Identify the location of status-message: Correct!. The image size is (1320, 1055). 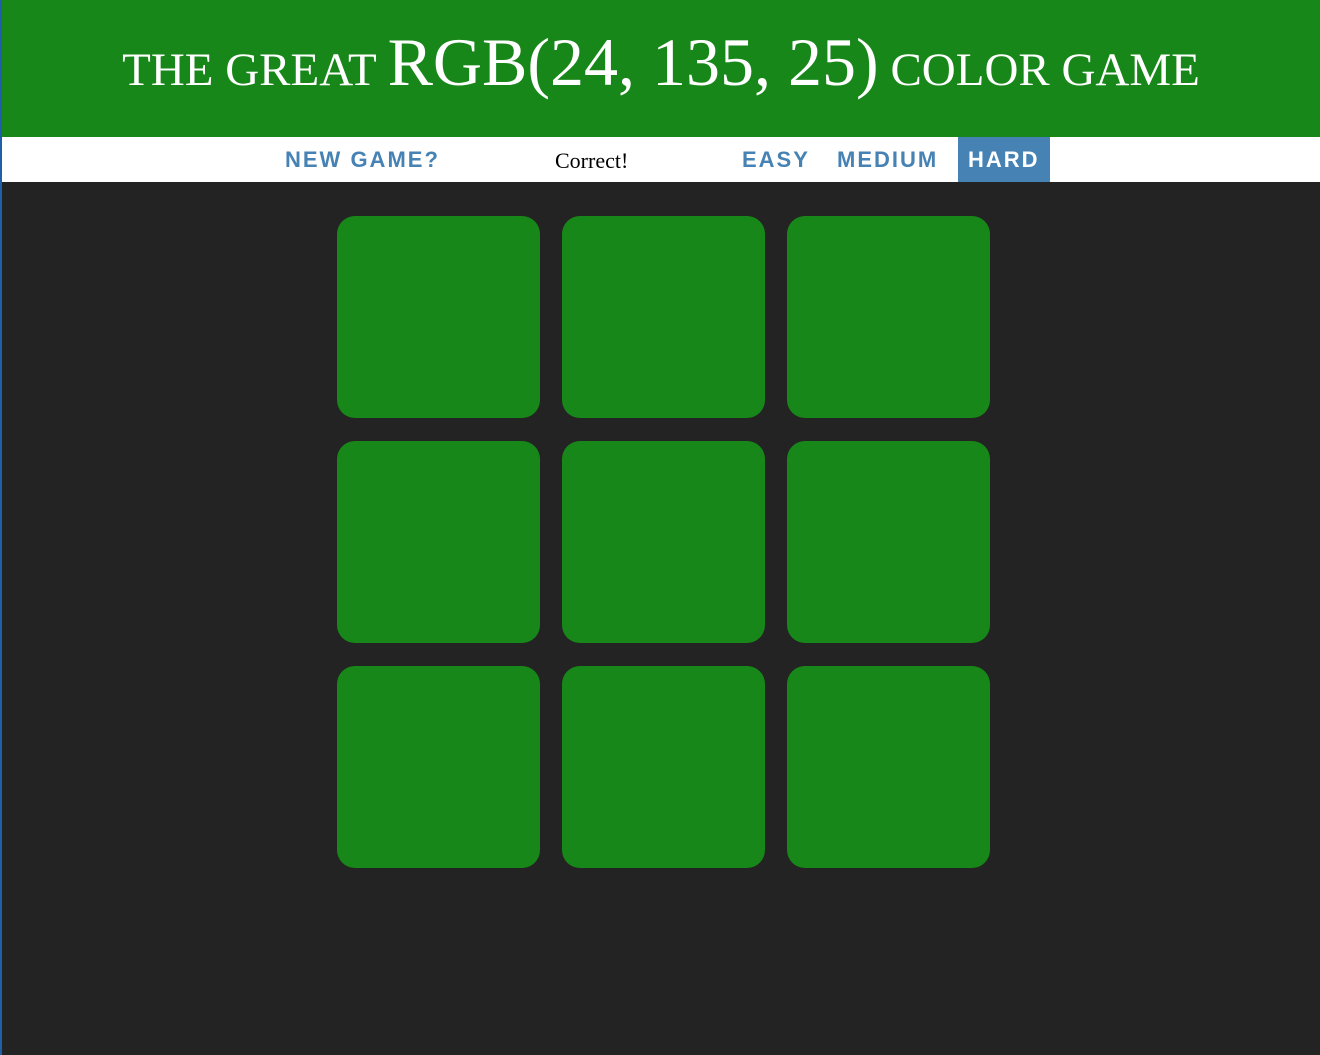
(592, 160).